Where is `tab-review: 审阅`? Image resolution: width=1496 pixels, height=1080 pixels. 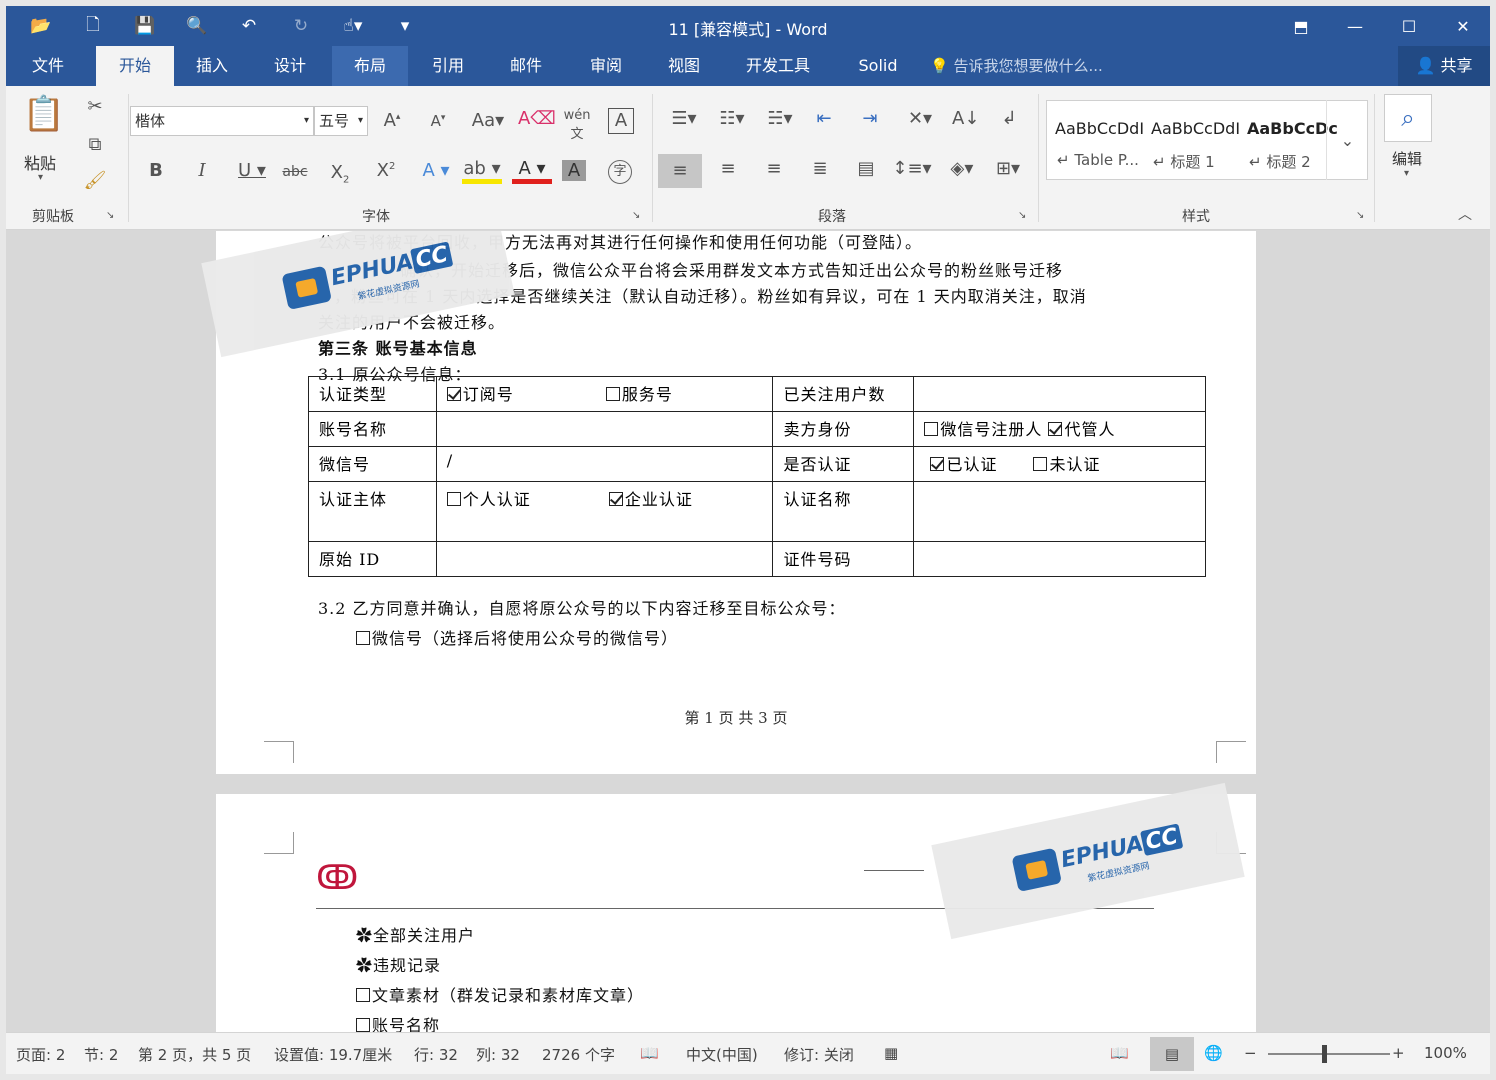 tab-review: 审阅 is located at coordinates (606, 66).